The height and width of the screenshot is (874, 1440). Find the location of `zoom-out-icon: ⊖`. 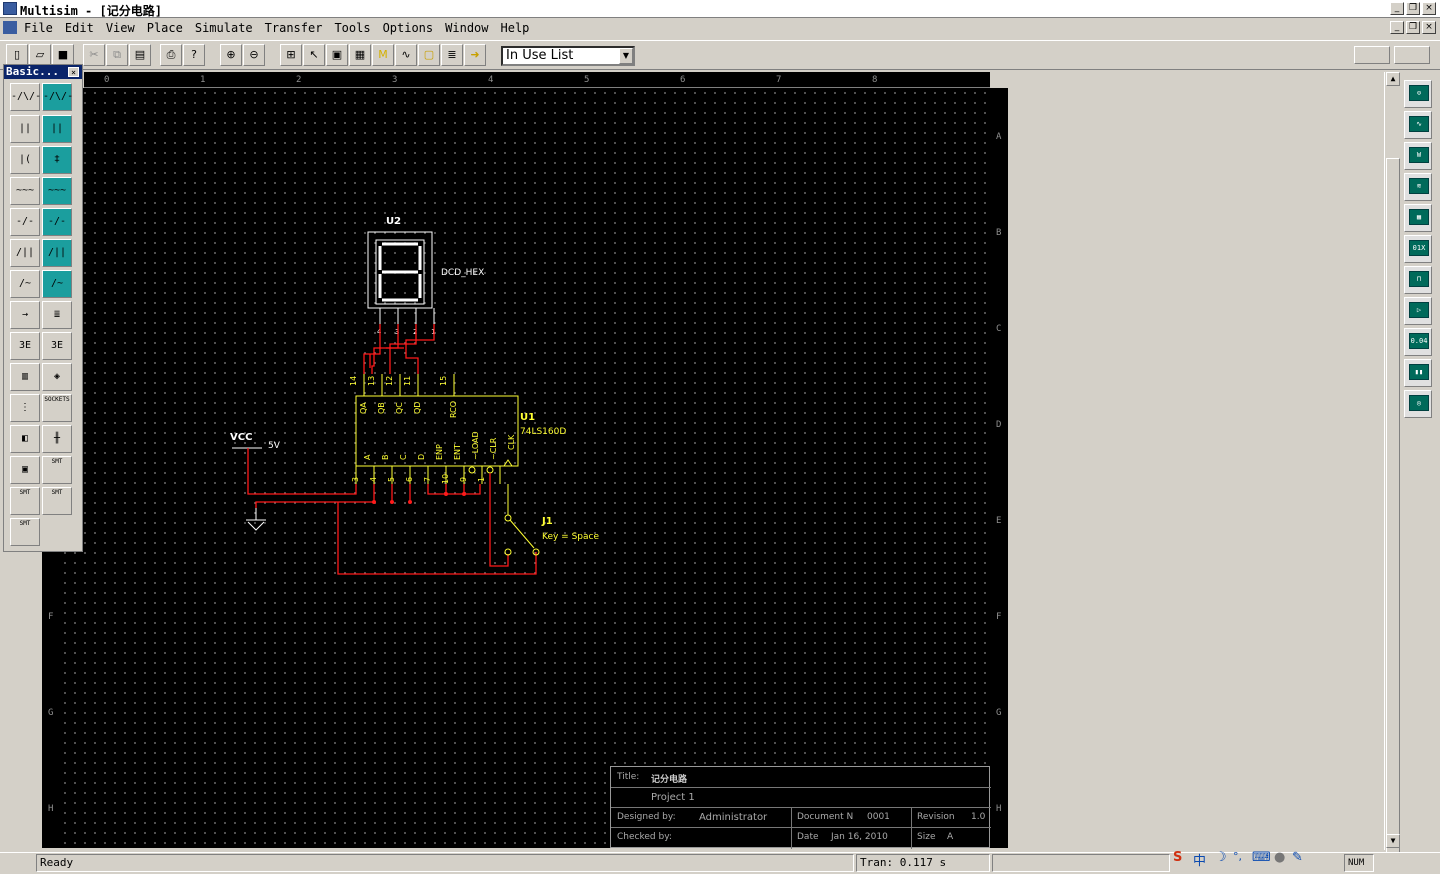

zoom-out-icon: ⊖ is located at coordinates (254, 55).